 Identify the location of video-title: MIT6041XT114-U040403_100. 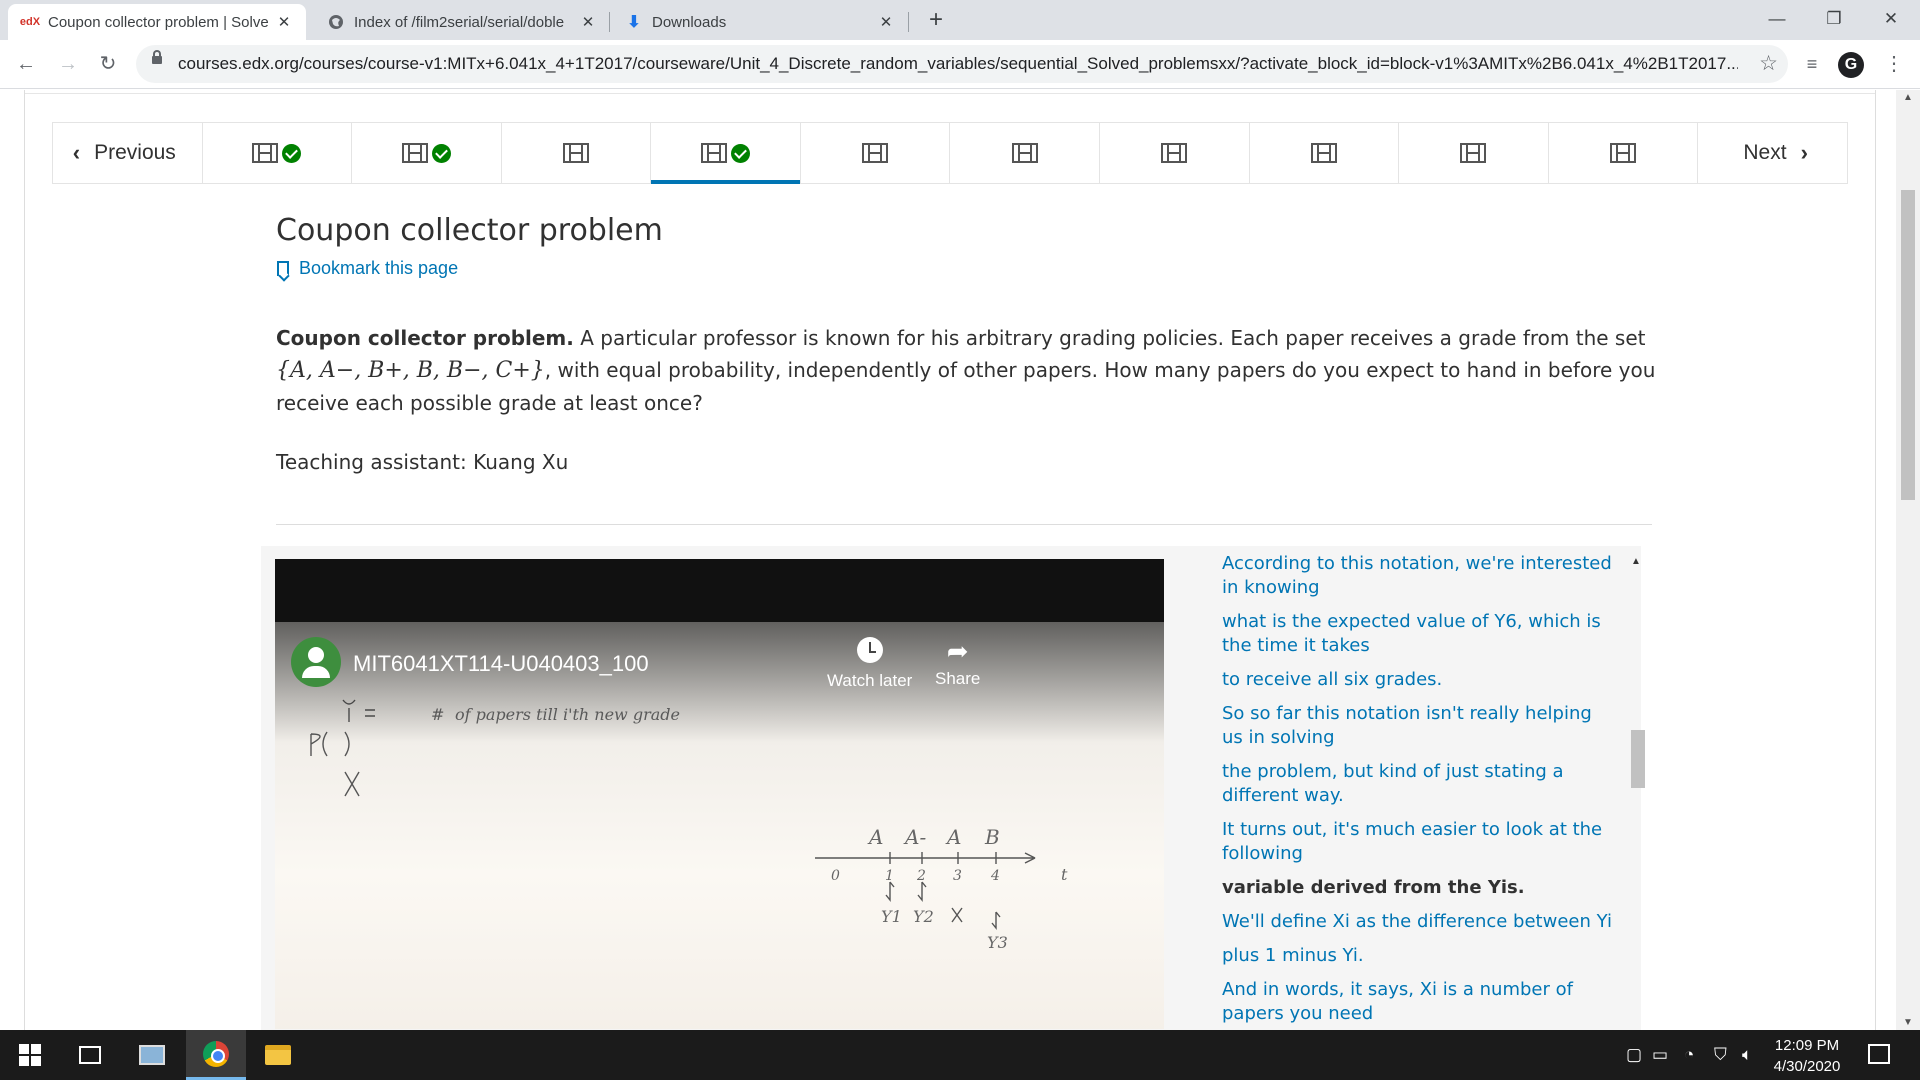
(501, 664).